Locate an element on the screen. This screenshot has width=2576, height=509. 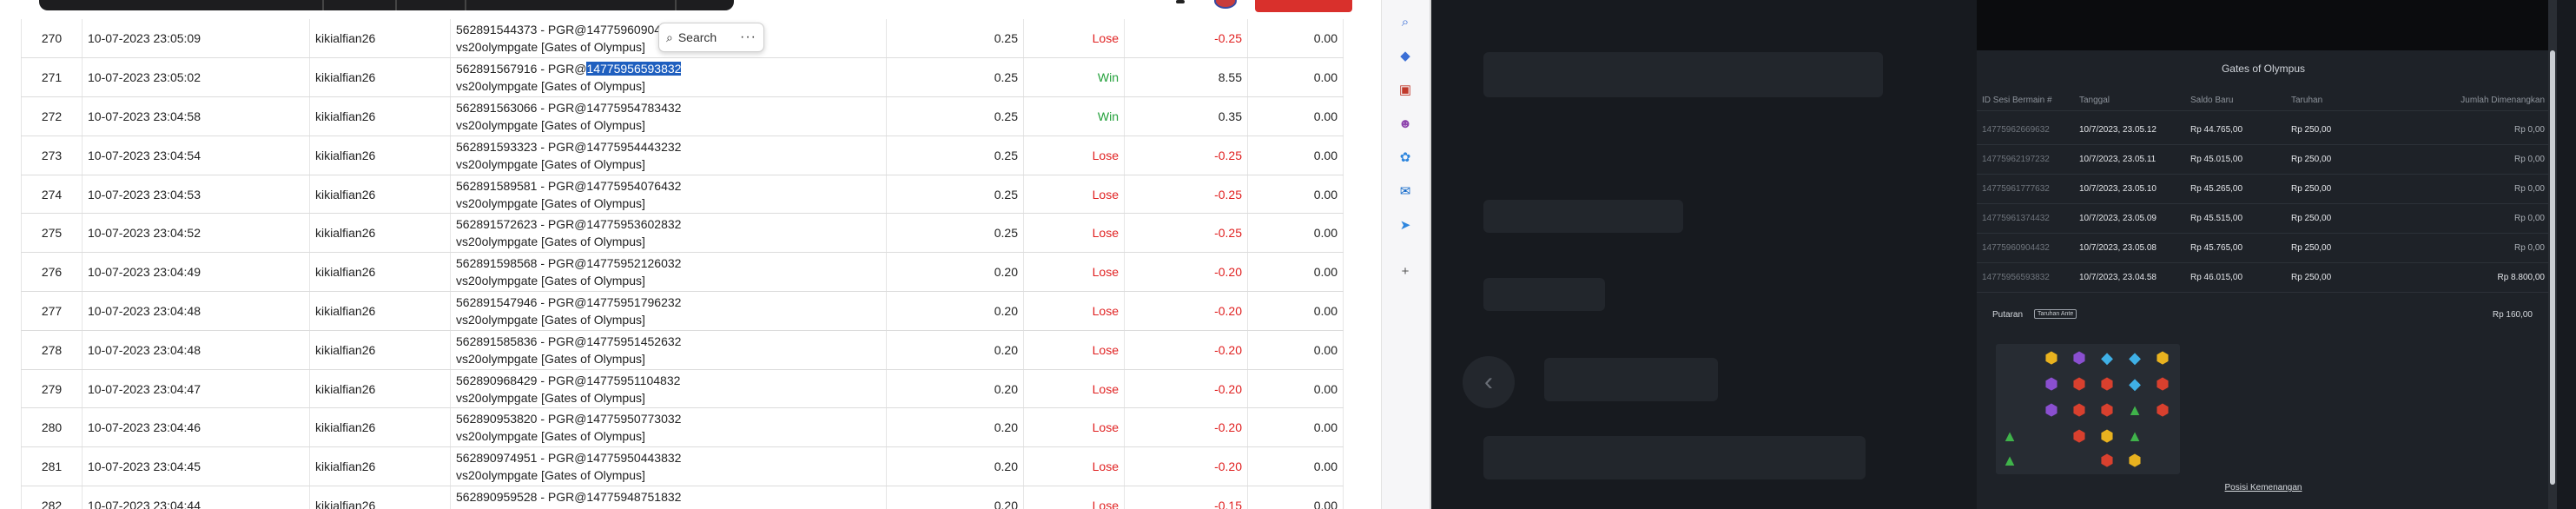
session-id: 14775962669632 is located at coordinates (2016, 130).